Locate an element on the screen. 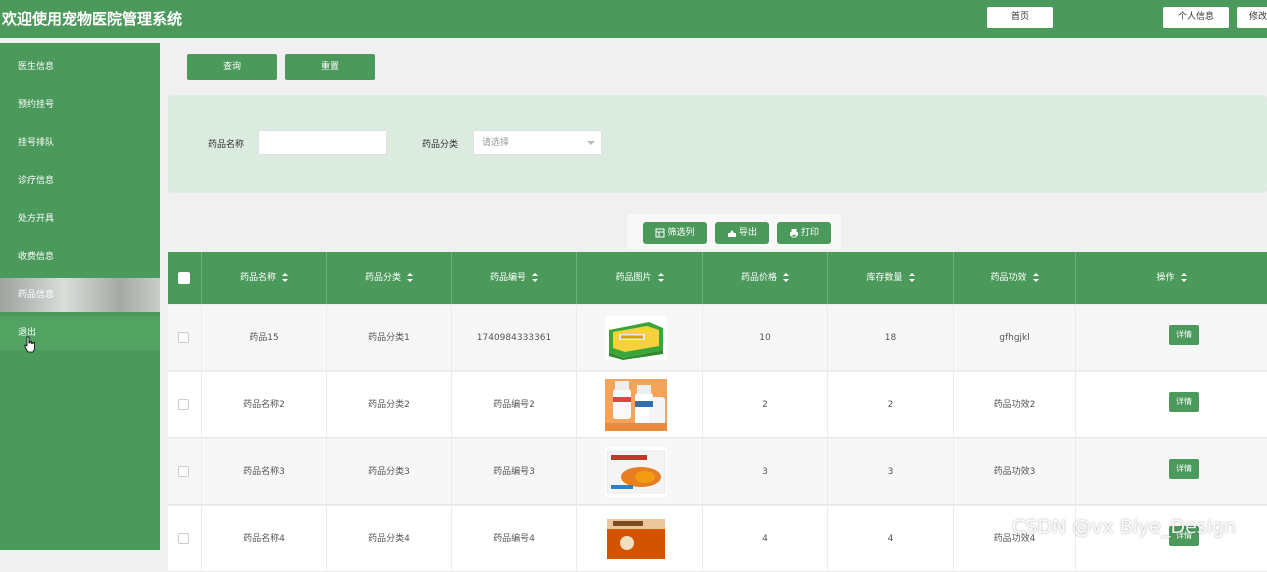 Image resolution: width=1267 pixels, height=572 pixels. column-header-name: 药品名称 is located at coordinates (264, 278).